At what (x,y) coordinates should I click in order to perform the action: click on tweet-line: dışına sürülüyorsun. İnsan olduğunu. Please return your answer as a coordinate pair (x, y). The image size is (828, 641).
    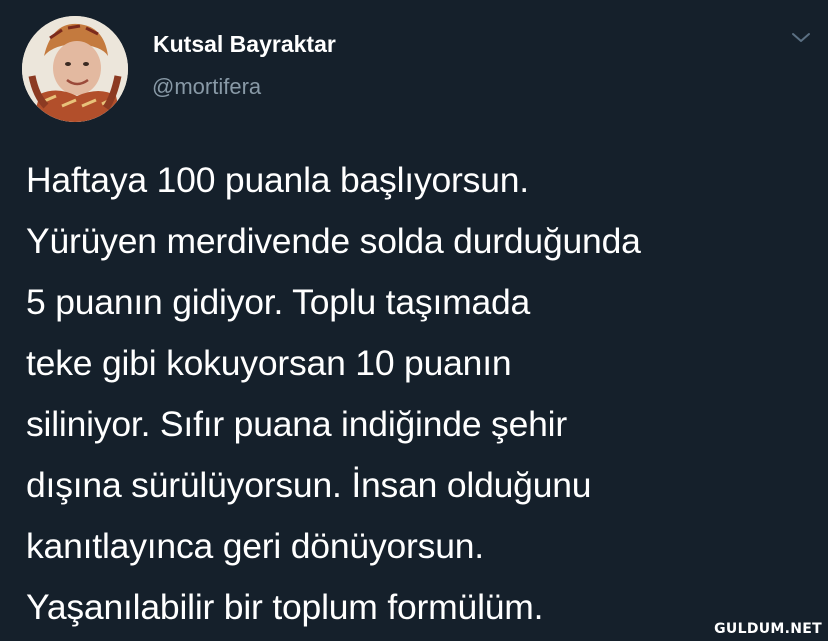
    Looking at the image, I should click on (309, 485).